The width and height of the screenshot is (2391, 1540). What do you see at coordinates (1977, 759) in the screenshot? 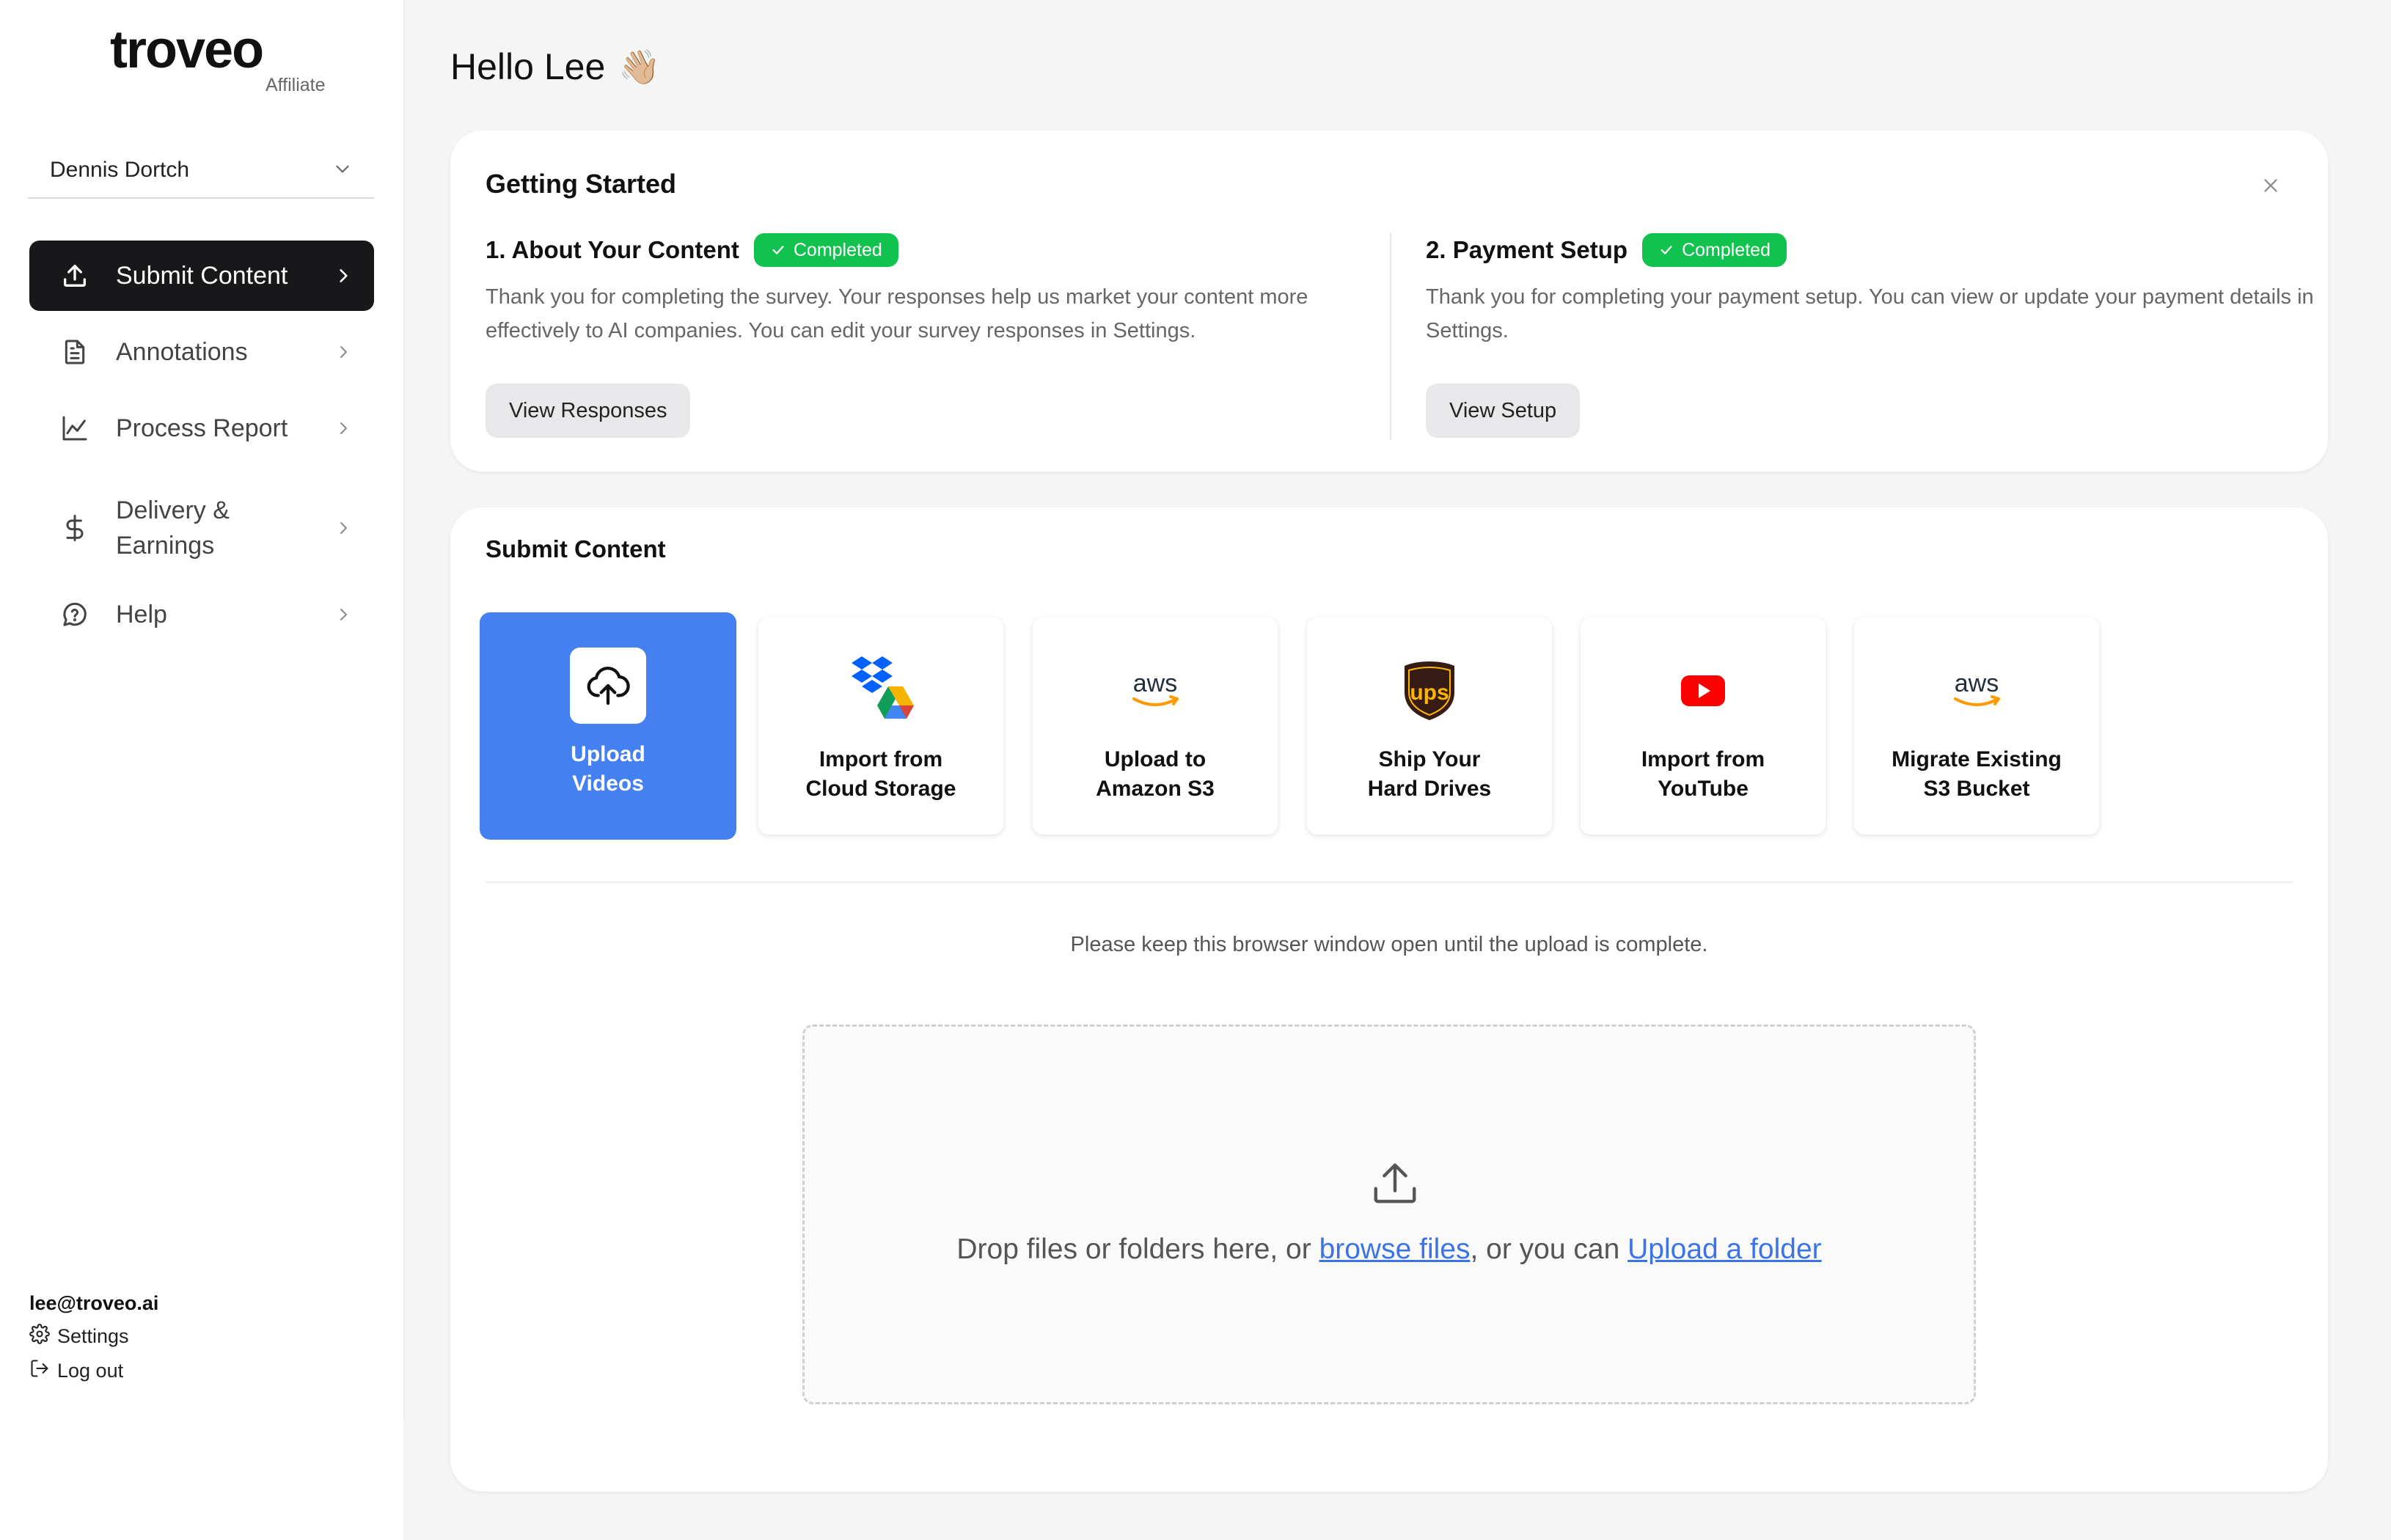
I see `option-label-line1: Migrate Existing` at bounding box center [1977, 759].